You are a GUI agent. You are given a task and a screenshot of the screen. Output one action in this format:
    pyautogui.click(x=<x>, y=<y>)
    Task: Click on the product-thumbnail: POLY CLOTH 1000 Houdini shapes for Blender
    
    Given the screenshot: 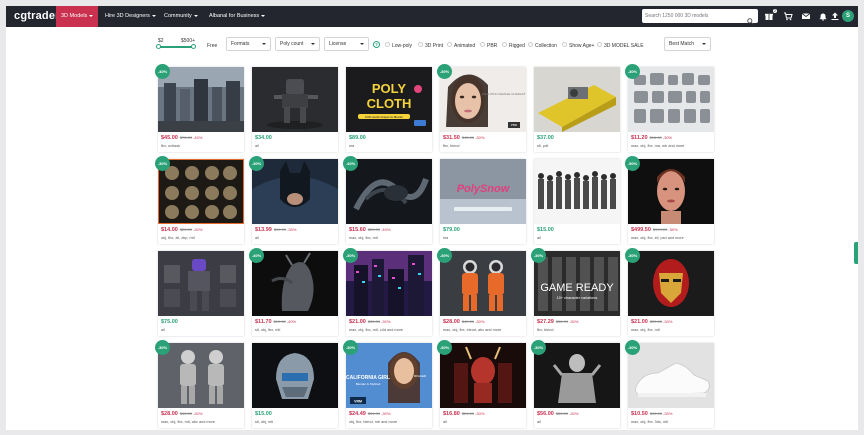 What is the action you would take?
    pyautogui.click(x=389, y=99)
    